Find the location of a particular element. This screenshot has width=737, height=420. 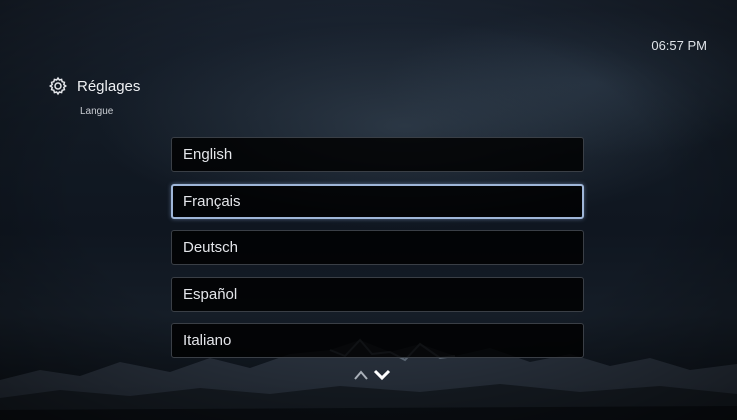

chevron-down-icon is located at coordinates (382, 374).